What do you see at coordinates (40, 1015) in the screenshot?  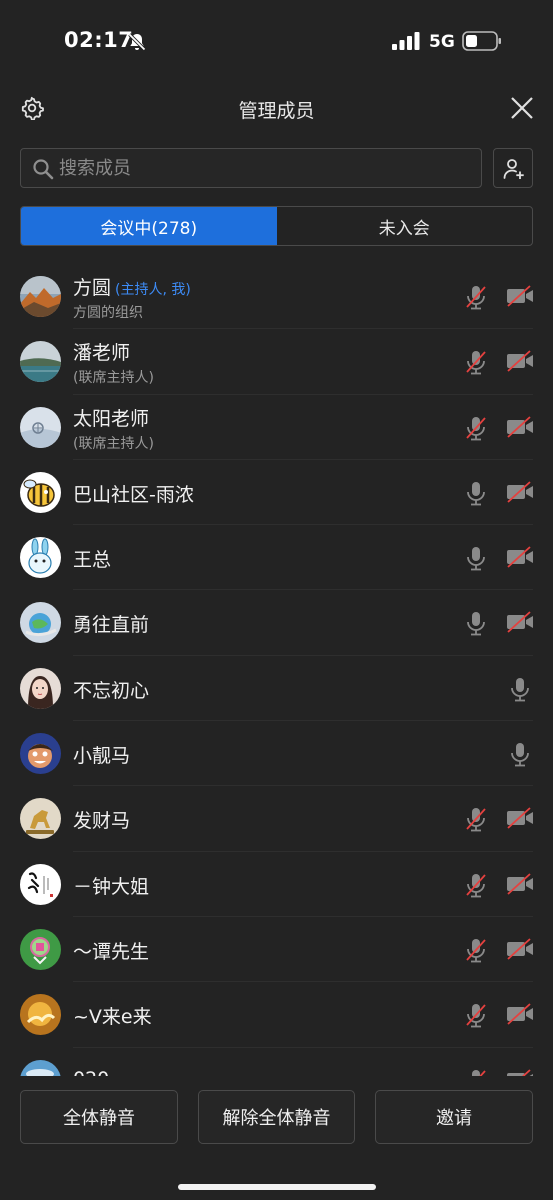 I see `golden-hands-avatar` at bounding box center [40, 1015].